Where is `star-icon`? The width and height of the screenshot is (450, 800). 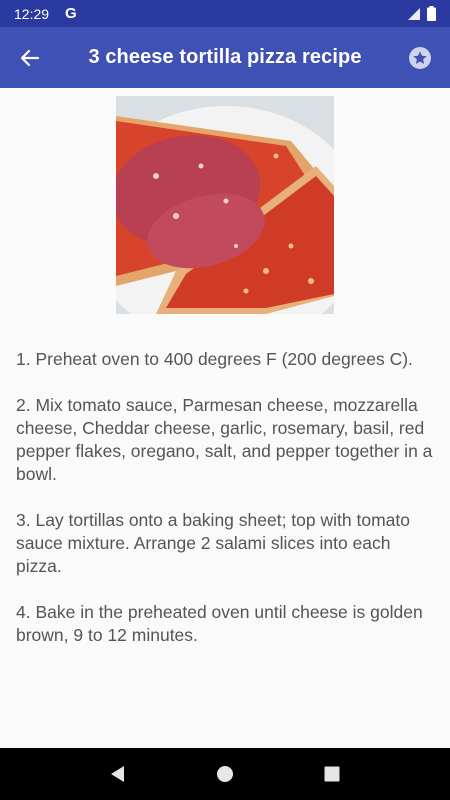 star-icon is located at coordinates (420, 57).